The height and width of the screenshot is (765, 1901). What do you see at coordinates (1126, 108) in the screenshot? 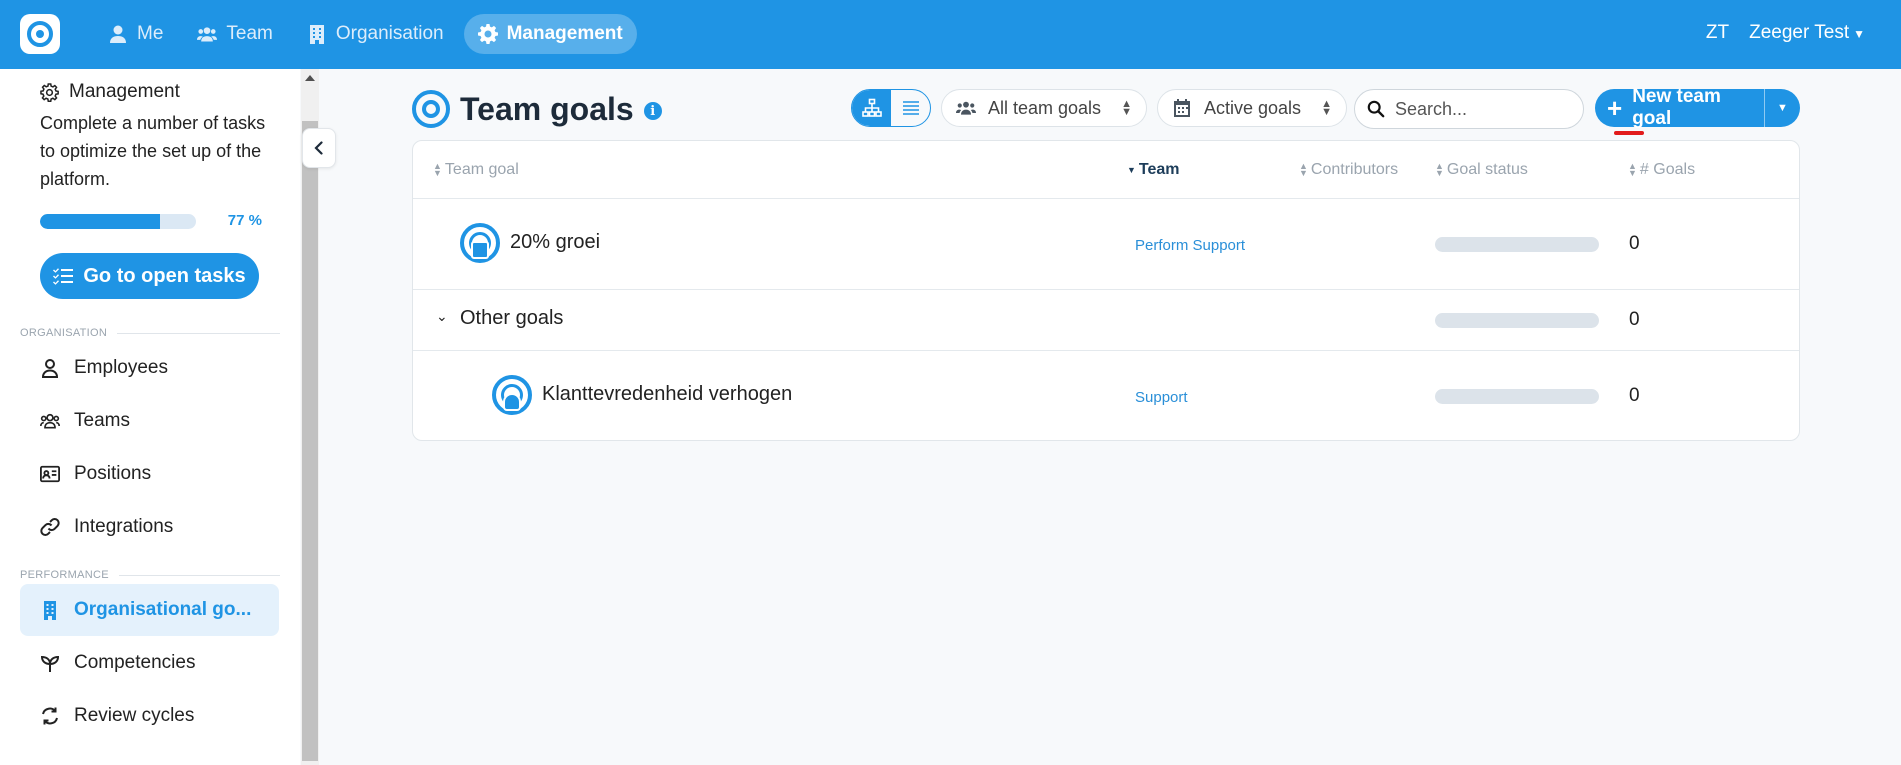
I see `sort-arrows-icon: ▲ ▼` at bounding box center [1126, 108].